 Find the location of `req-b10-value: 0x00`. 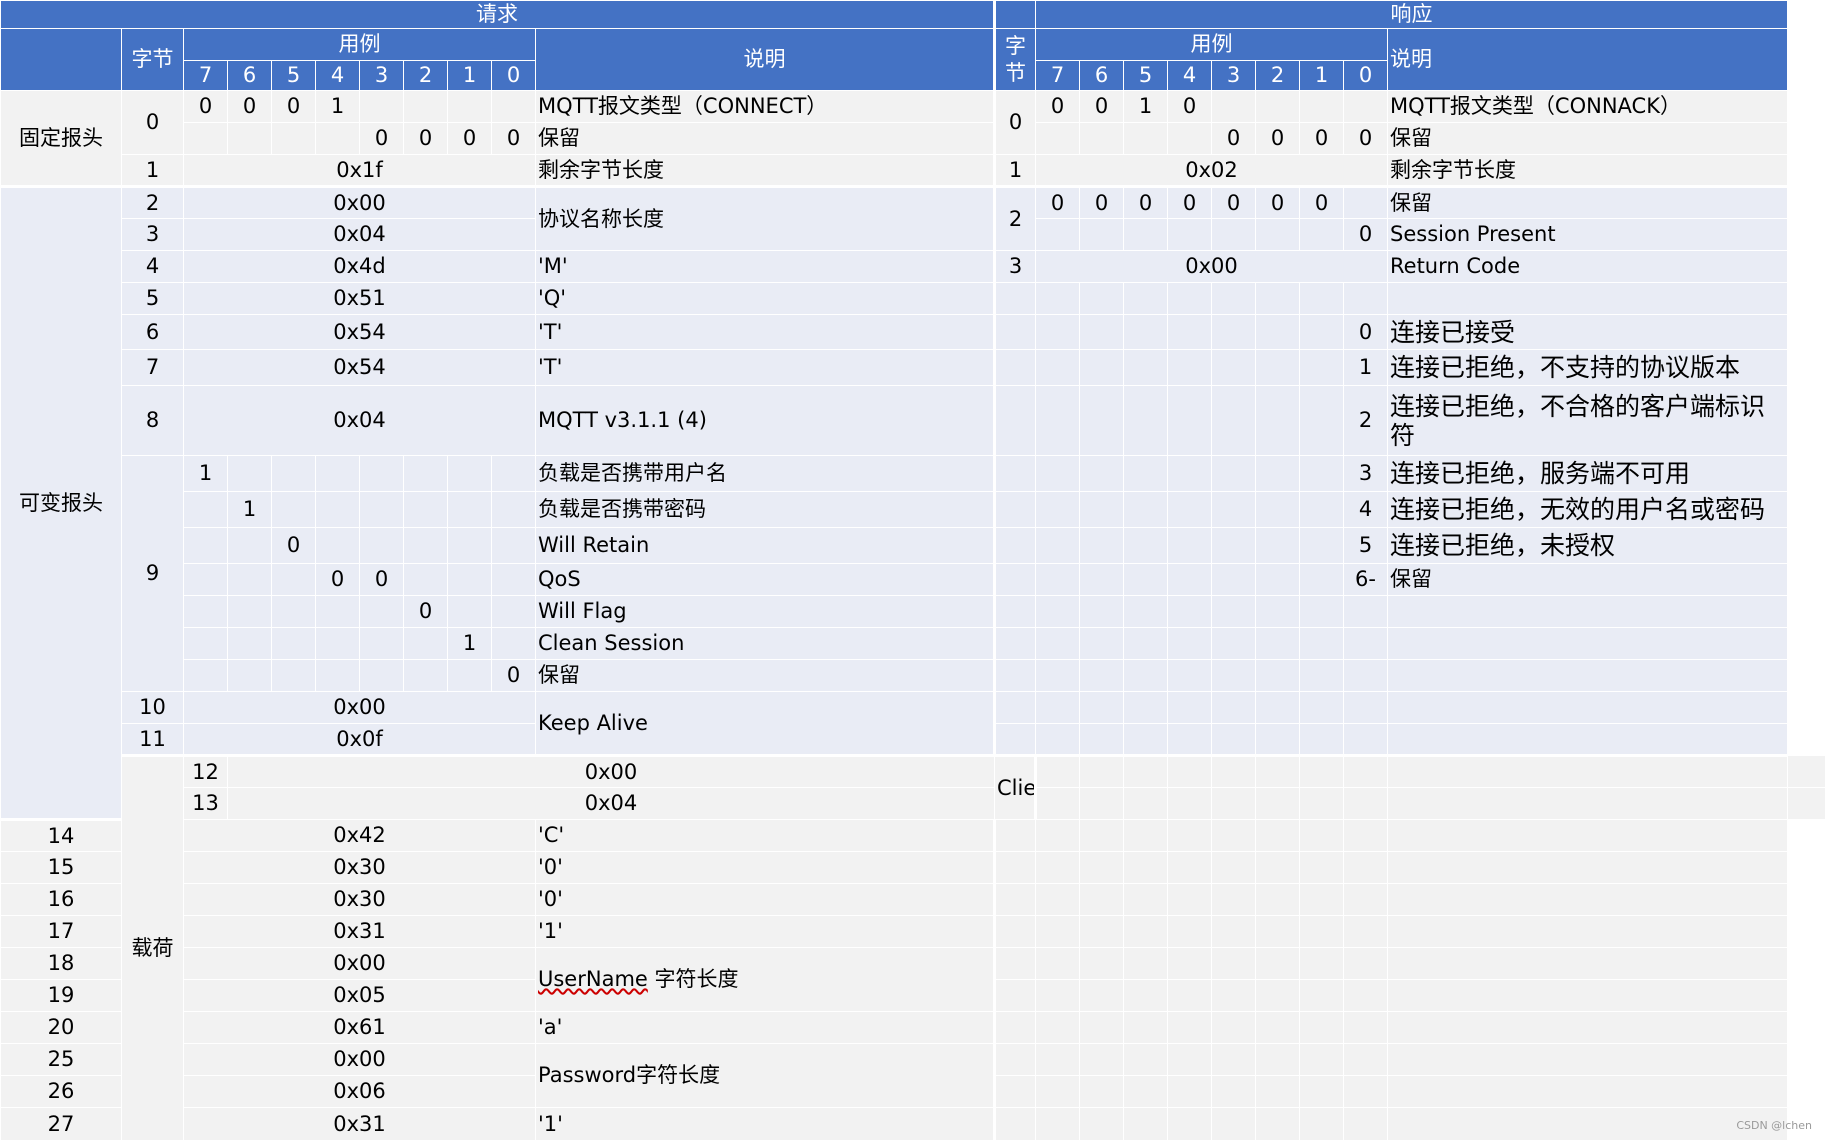

req-b10-value: 0x00 is located at coordinates (359, 707).